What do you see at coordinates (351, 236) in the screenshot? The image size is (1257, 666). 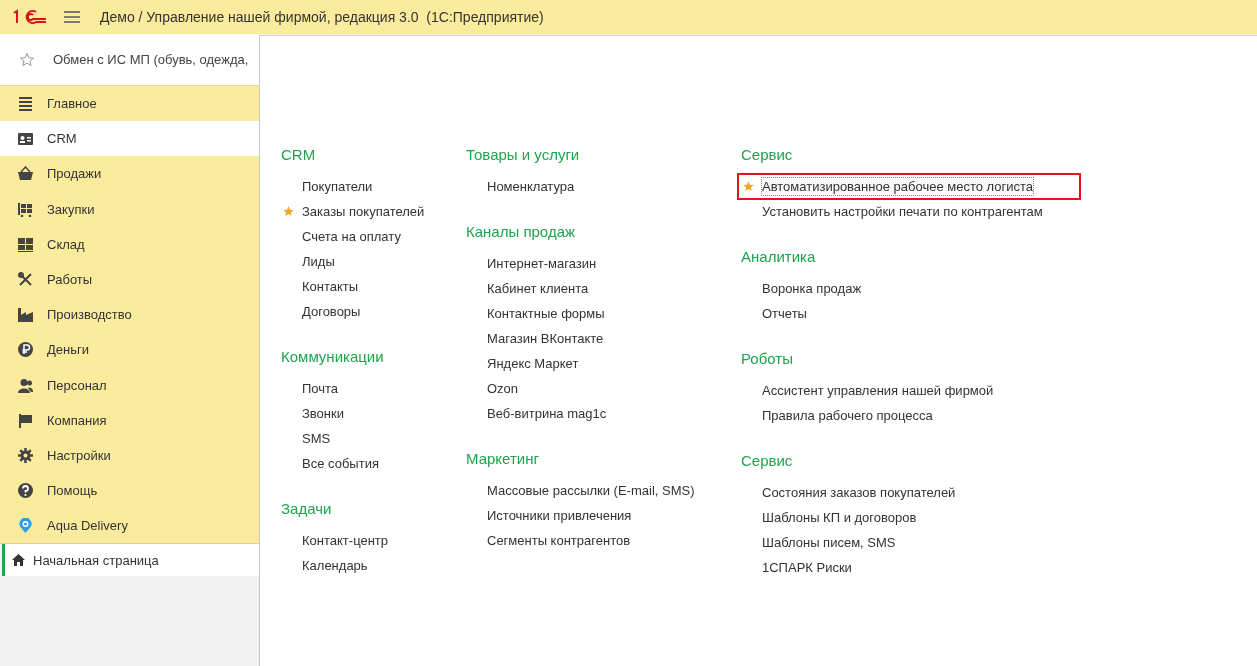 I see `menu-link: Счета на оплату` at bounding box center [351, 236].